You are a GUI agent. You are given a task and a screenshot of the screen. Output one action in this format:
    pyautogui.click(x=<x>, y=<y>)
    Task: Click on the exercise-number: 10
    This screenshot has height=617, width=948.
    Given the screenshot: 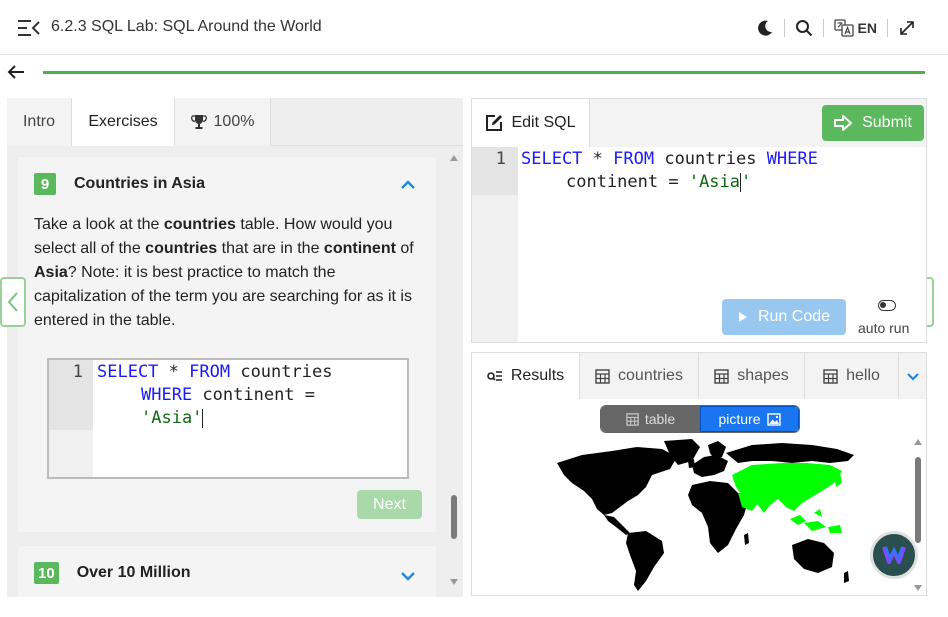 What is the action you would take?
    pyautogui.click(x=46, y=573)
    